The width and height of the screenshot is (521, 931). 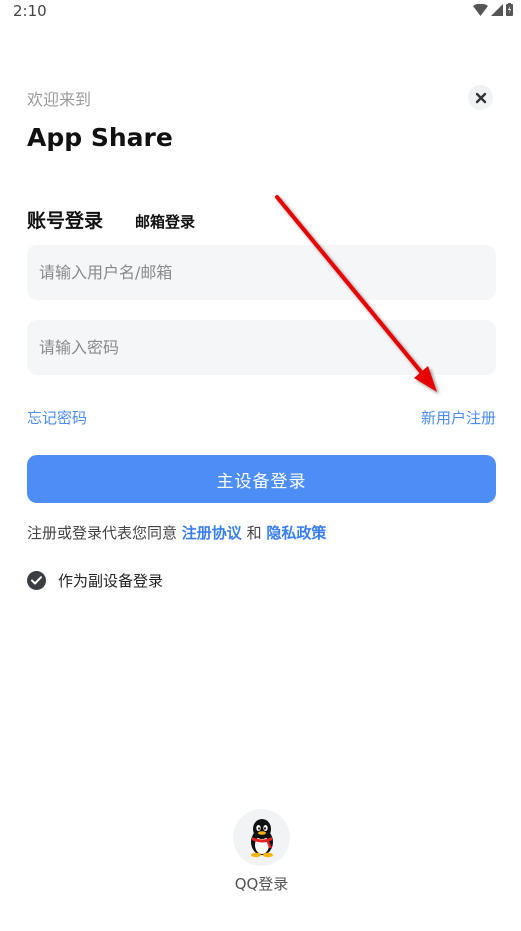 I want to click on app-title: App Share, so click(x=100, y=137).